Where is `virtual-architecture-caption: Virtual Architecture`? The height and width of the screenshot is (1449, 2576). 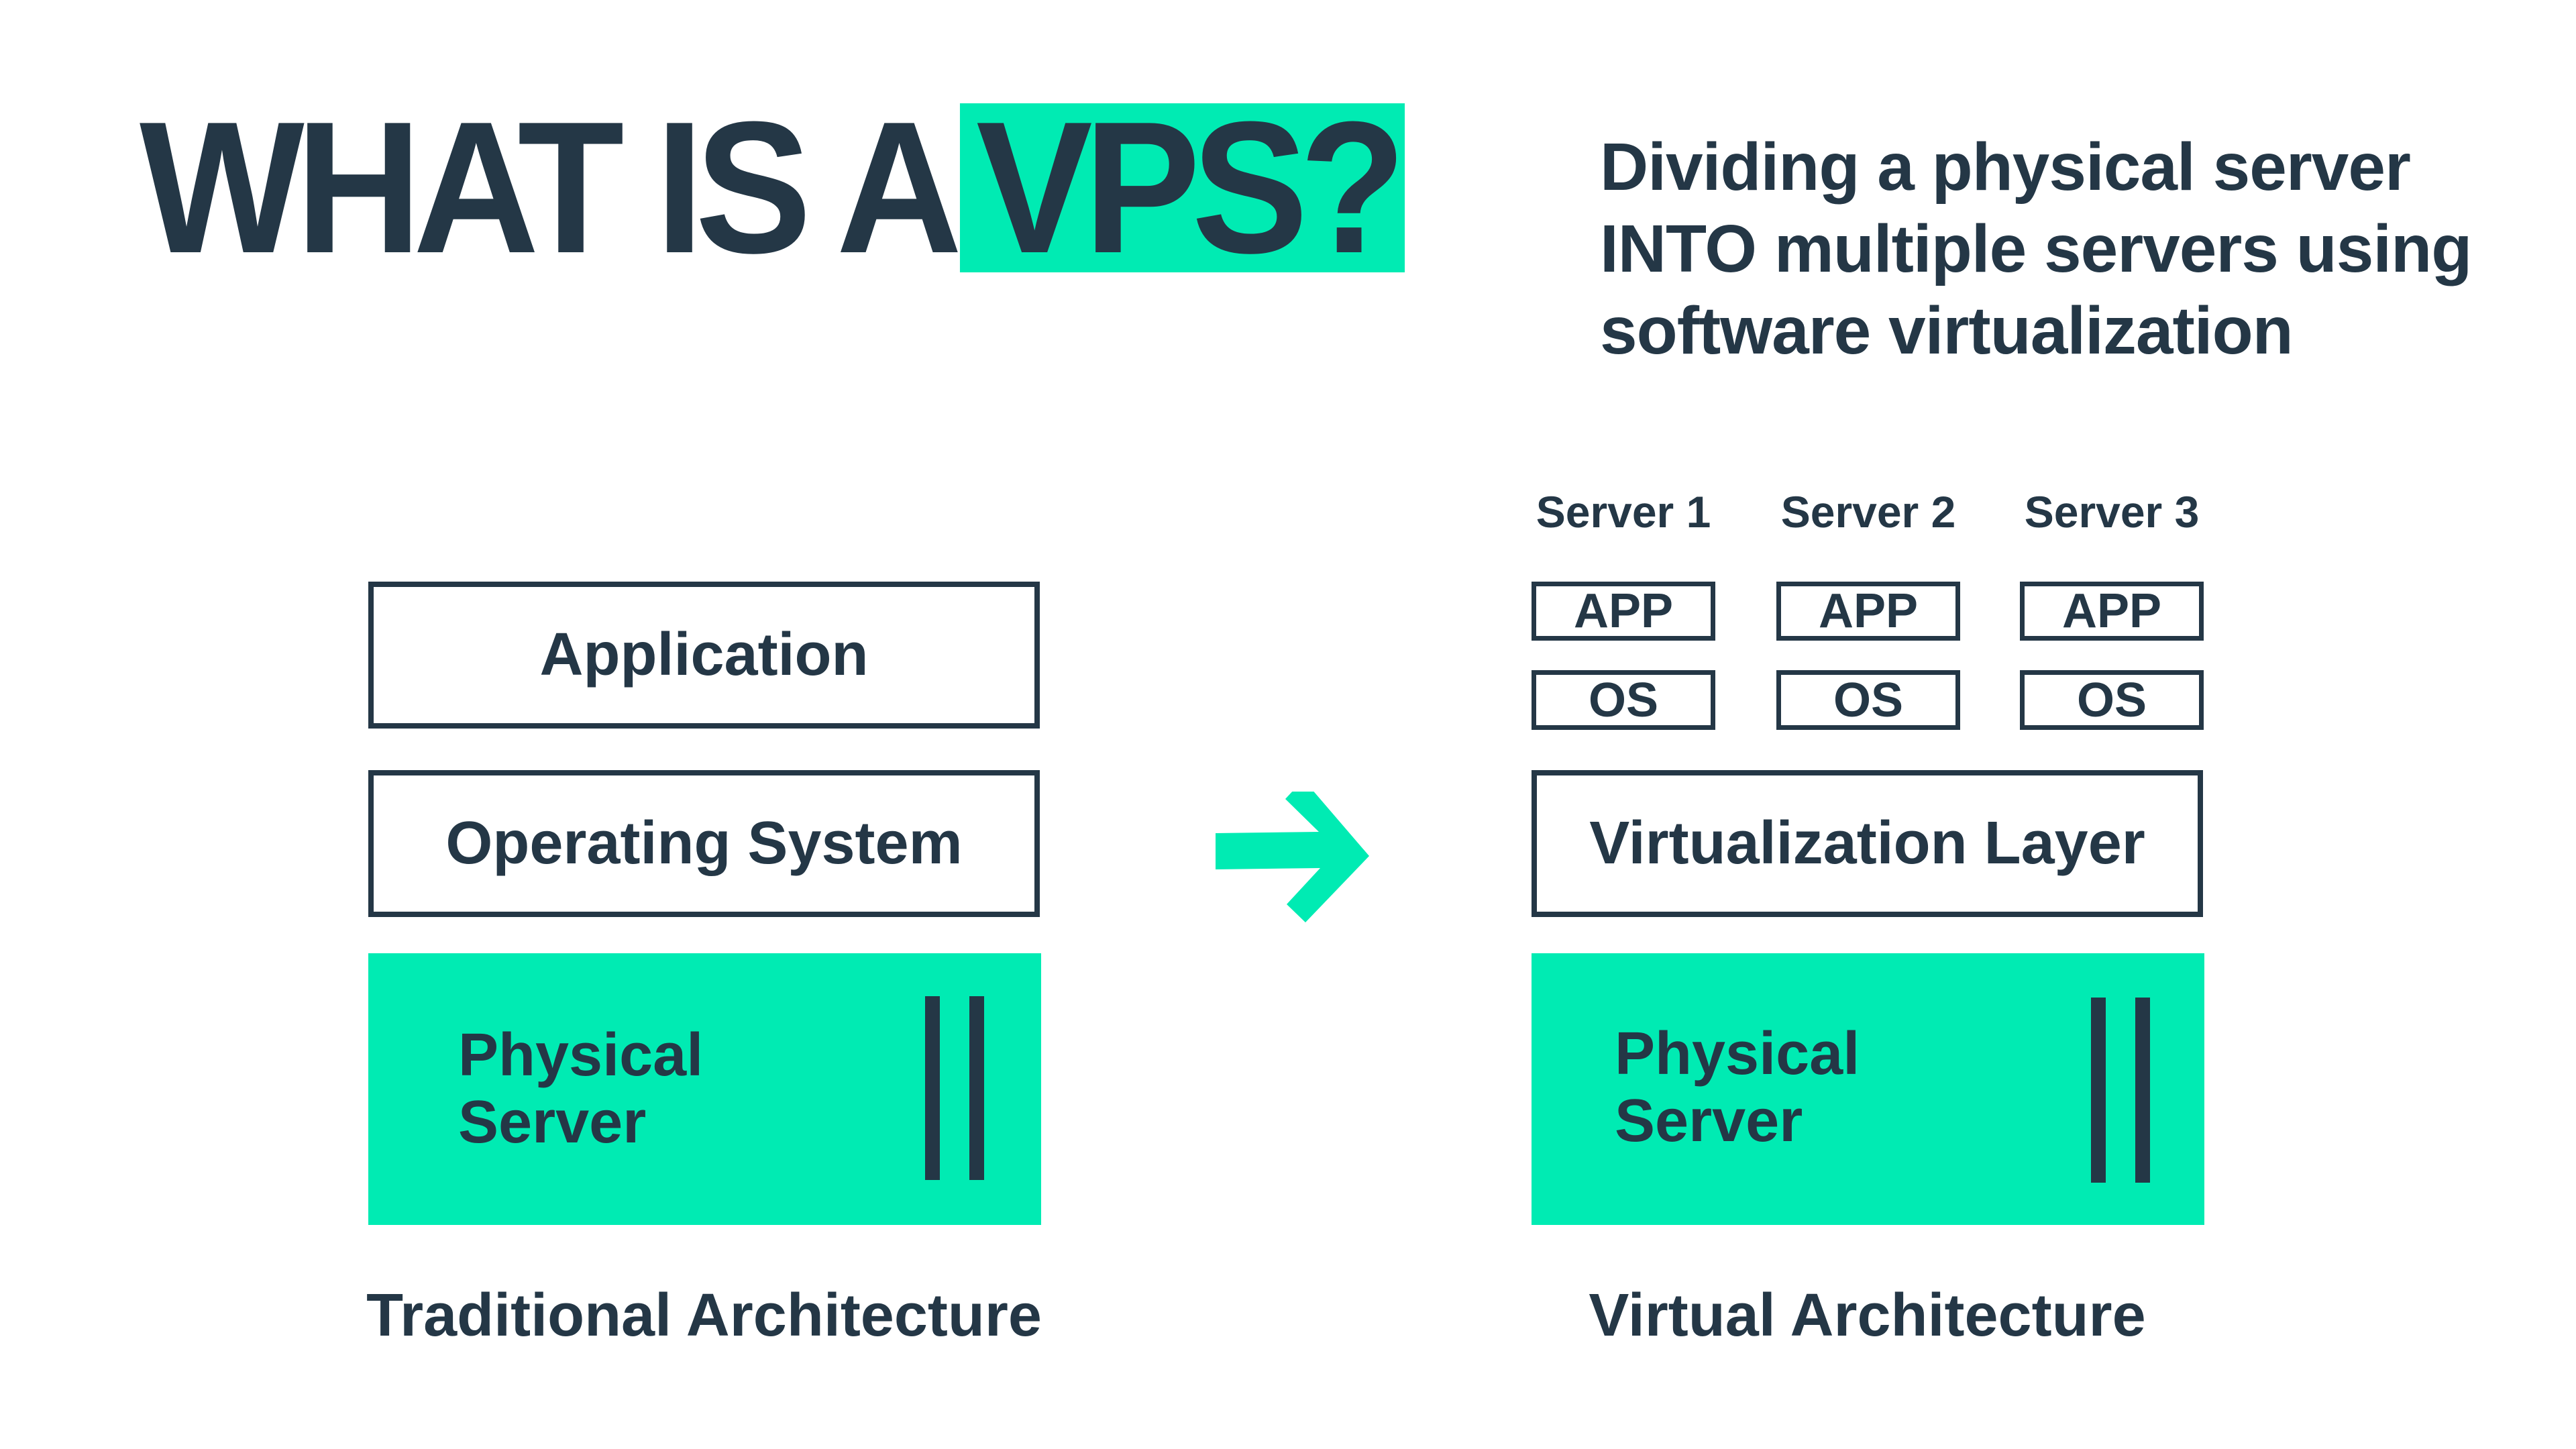
virtual-architecture-caption: Virtual Architecture is located at coordinates (1867, 1315).